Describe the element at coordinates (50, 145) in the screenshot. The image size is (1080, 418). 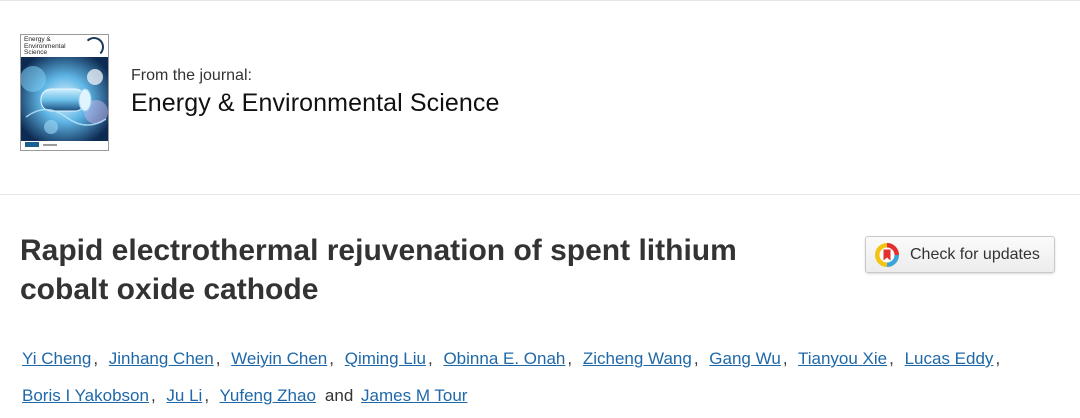
I see `cover-footer-line` at that location.